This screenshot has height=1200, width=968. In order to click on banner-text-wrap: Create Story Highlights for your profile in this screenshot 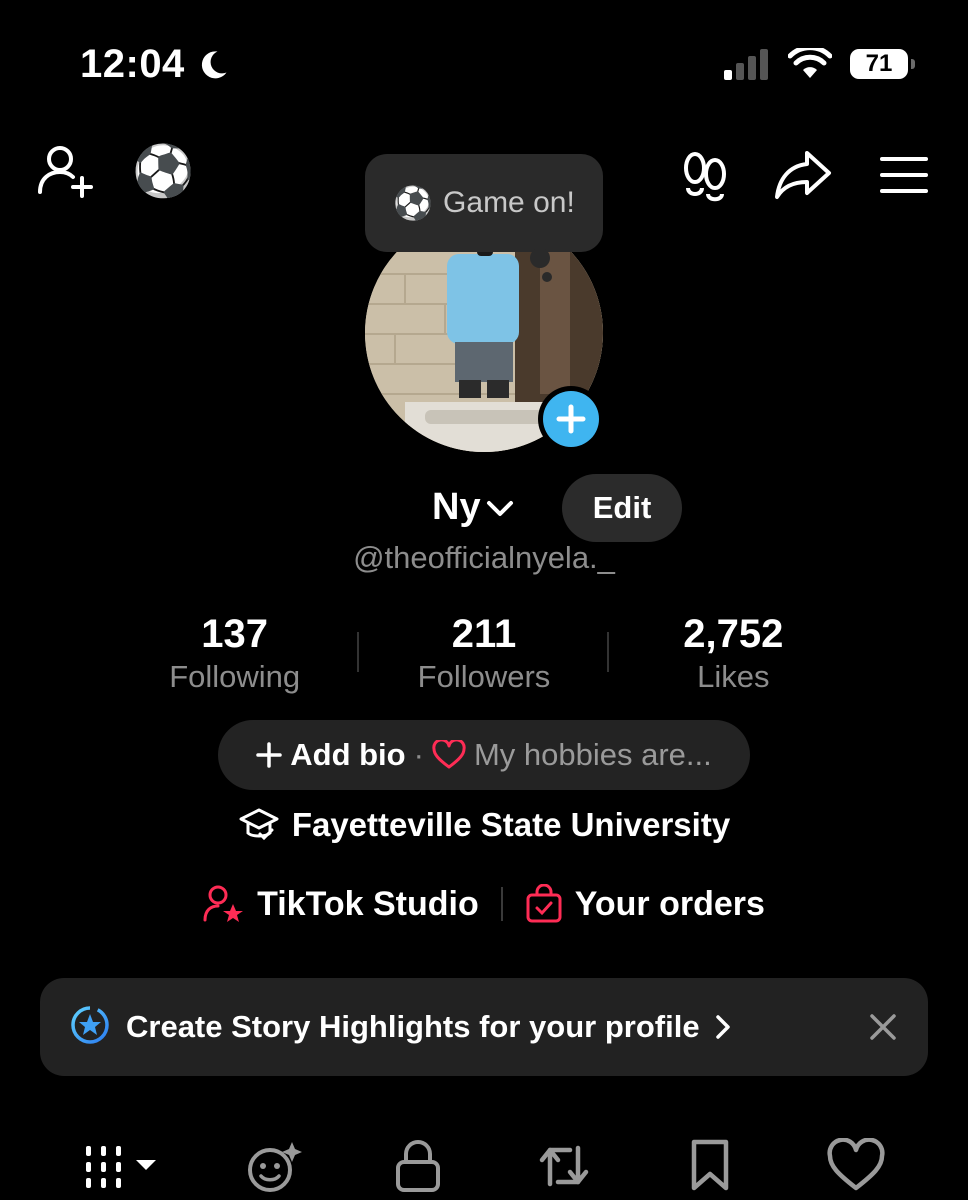, I will do `click(429, 1027)`.